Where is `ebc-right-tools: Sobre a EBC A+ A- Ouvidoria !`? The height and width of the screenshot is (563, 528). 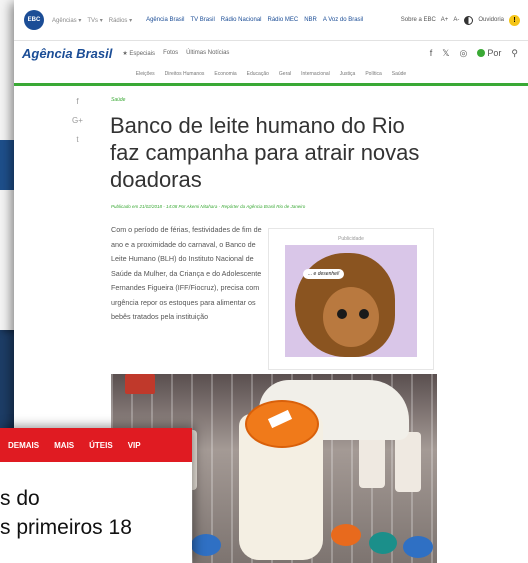
ebc-right-tools: Sobre a EBC A+ A- Ouvidoria ! is located at coordinates (460, 20).